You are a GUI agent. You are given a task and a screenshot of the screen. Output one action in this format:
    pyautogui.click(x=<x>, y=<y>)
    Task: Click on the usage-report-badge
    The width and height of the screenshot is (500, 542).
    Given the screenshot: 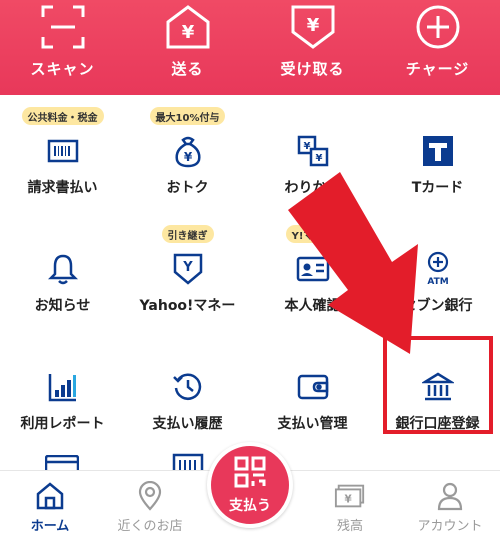 What is the action you would take?
    pyautogui.click(x=63, y=352)
    